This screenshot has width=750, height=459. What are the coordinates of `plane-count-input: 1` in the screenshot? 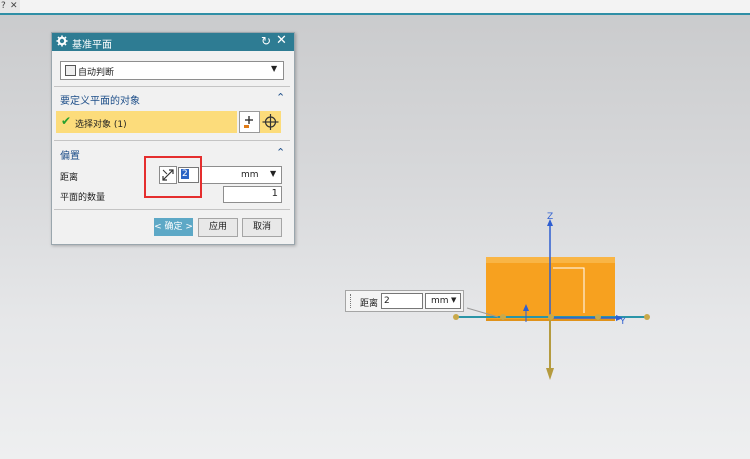 It's located at (252, 194).